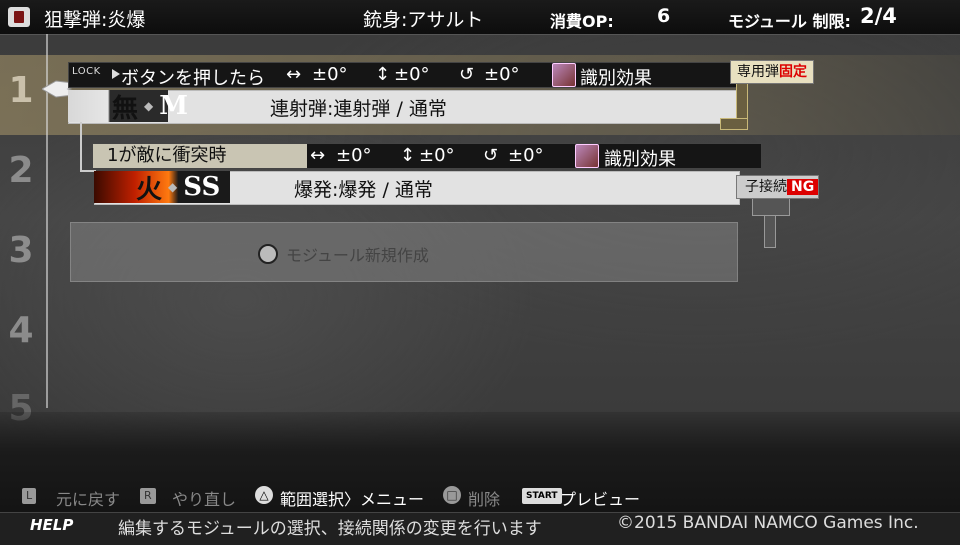 The image size is (960, 545). What do you see at coordinates (793, 72) in the screenshot?
I see `module-1-tag-highlight: 固定` at bounding box center [793, 72].